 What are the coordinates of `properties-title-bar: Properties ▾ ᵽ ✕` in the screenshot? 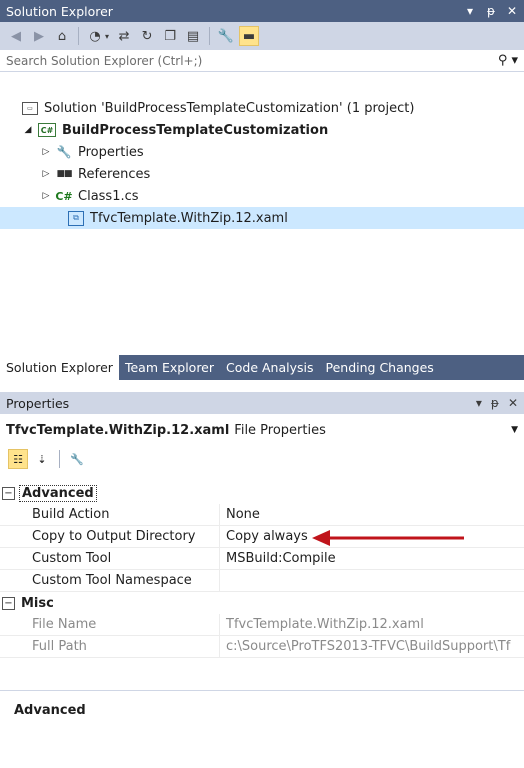 It's located at (262, 403).